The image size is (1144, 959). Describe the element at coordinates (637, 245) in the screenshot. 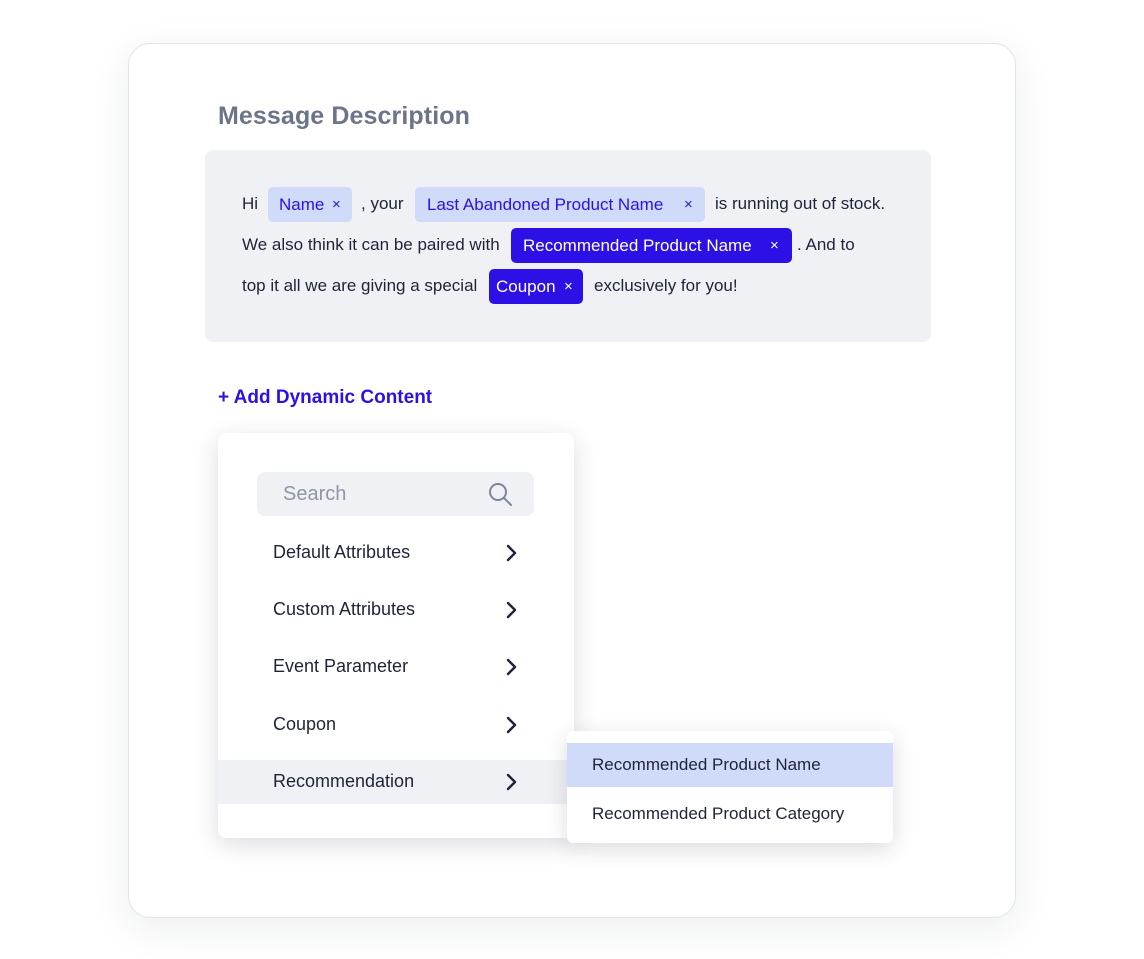

I see `token-chip-label: Recommended Product Name` at that location.